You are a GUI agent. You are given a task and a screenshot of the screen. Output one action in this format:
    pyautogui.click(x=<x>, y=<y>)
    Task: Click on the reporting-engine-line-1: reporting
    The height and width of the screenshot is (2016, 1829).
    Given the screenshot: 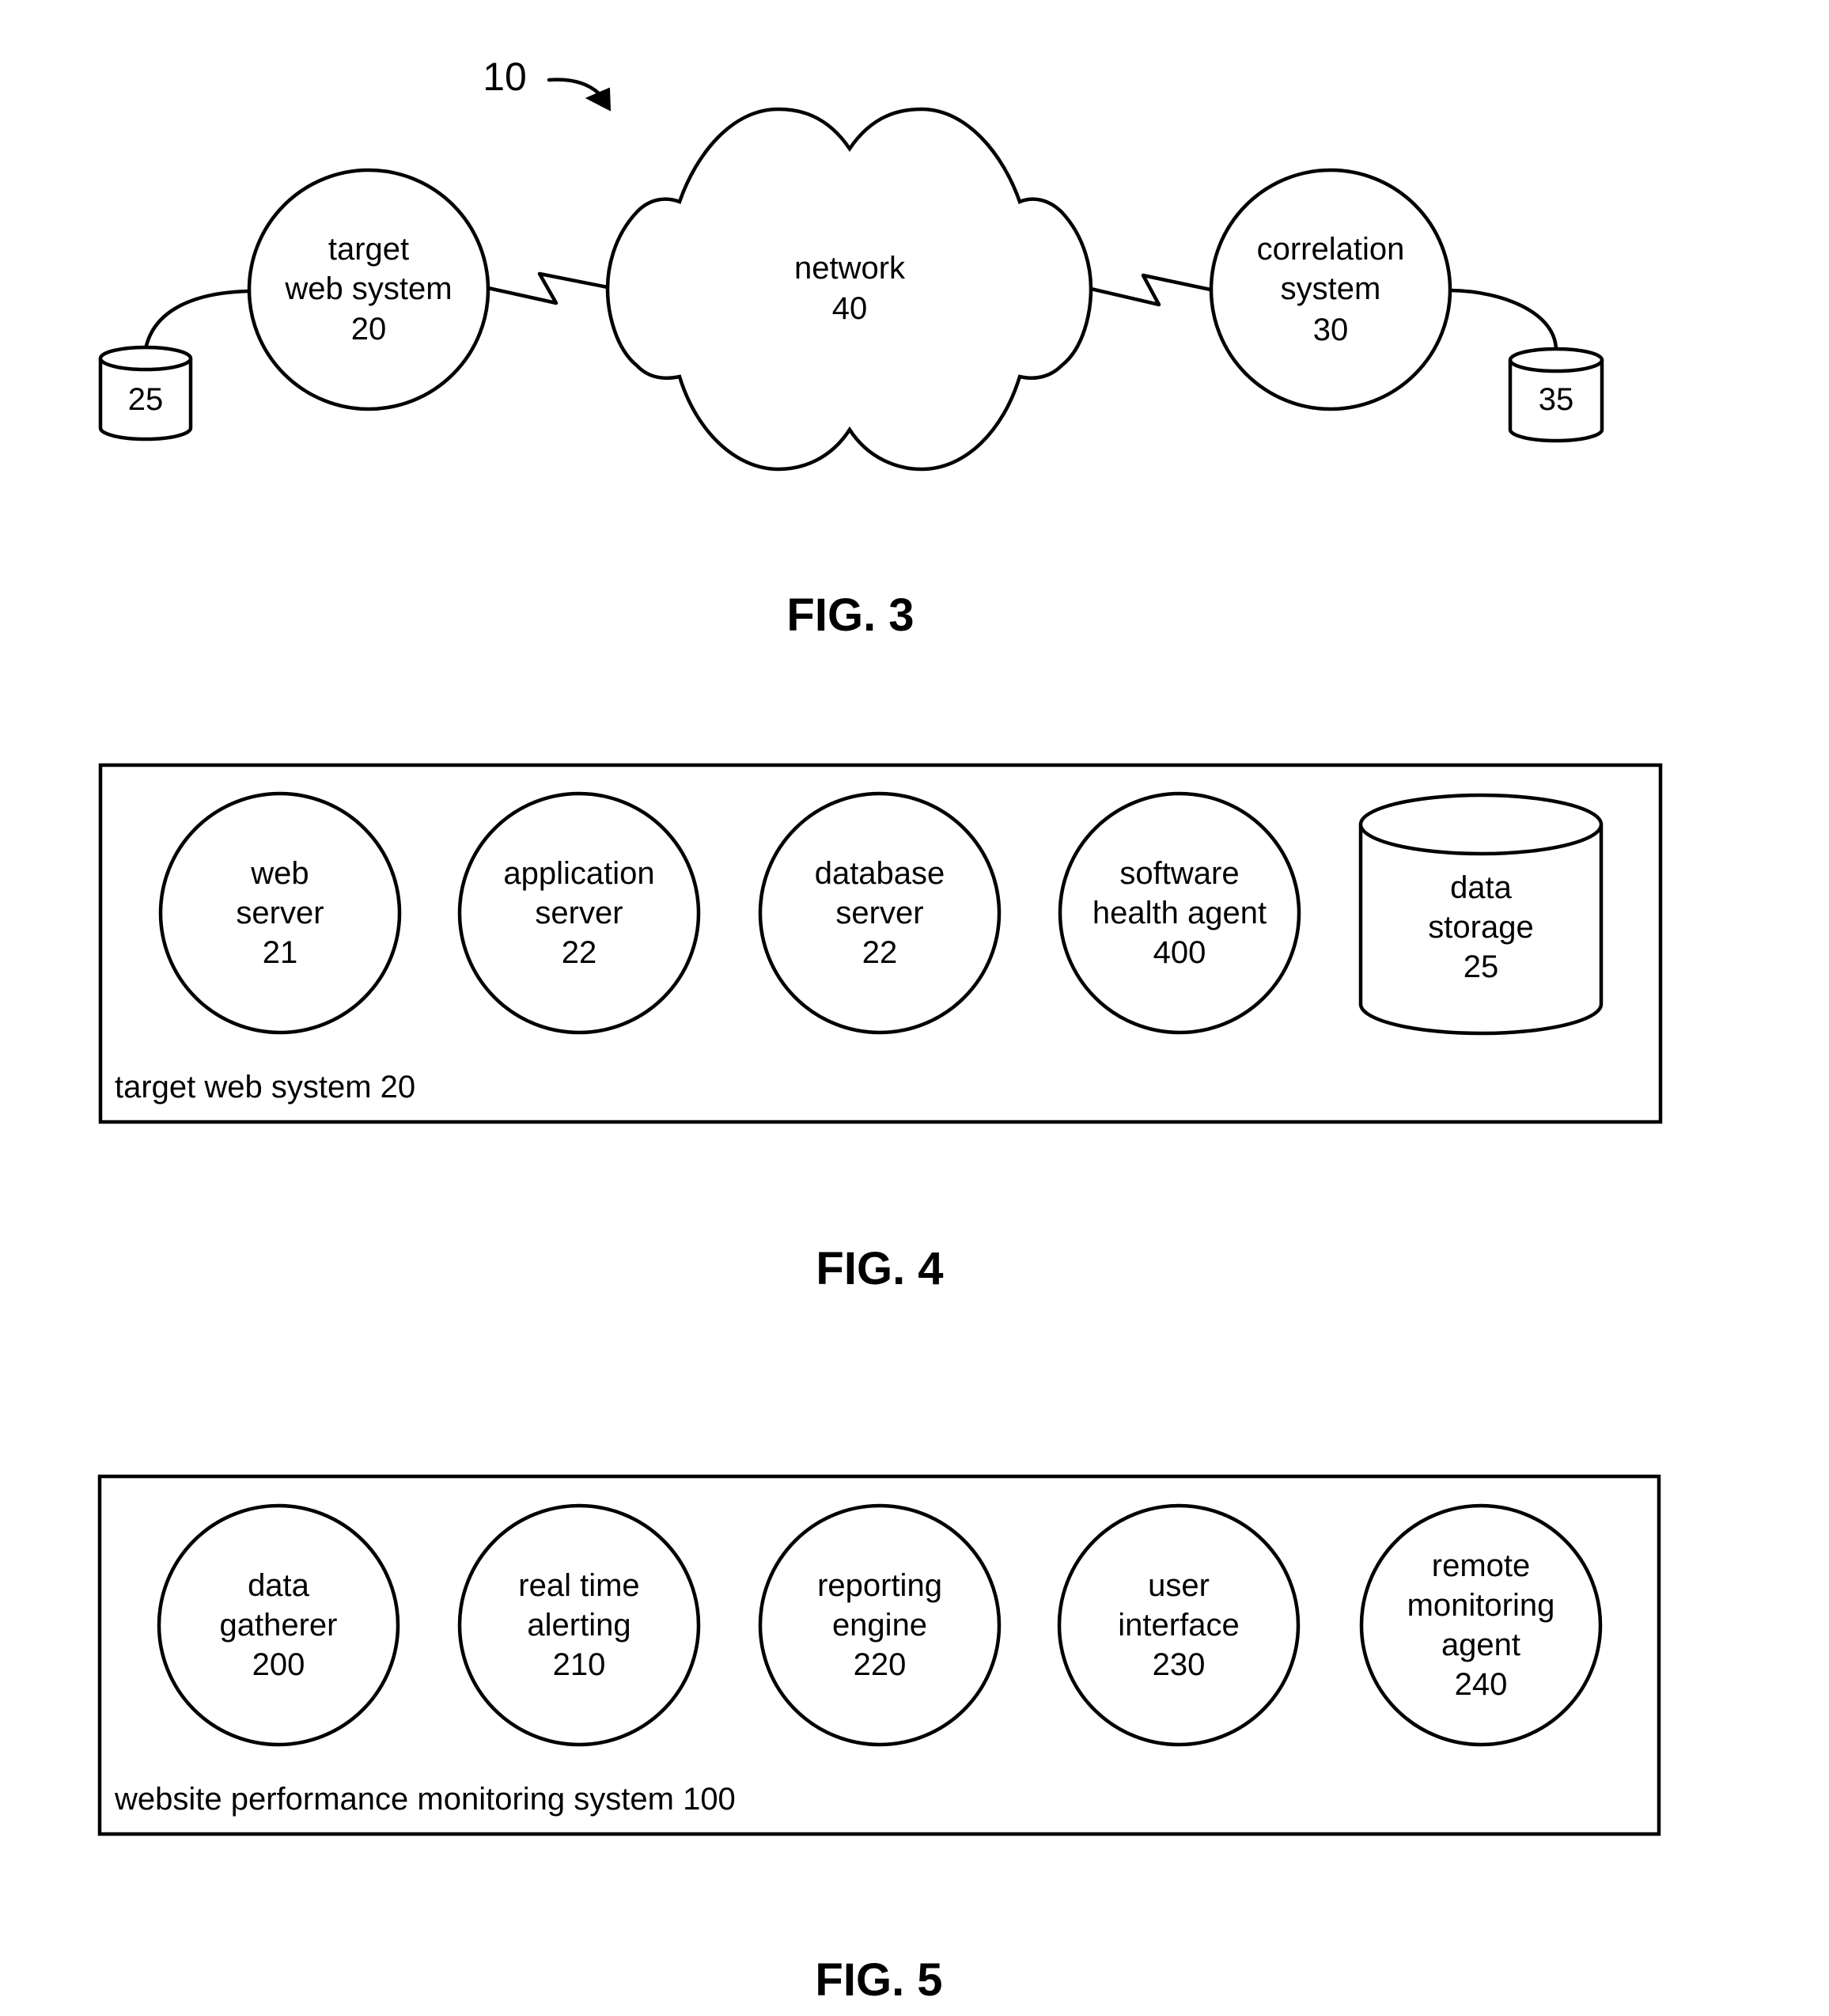 What is the action you would take?
    pyautogui.click(x=879, y=1585)
    